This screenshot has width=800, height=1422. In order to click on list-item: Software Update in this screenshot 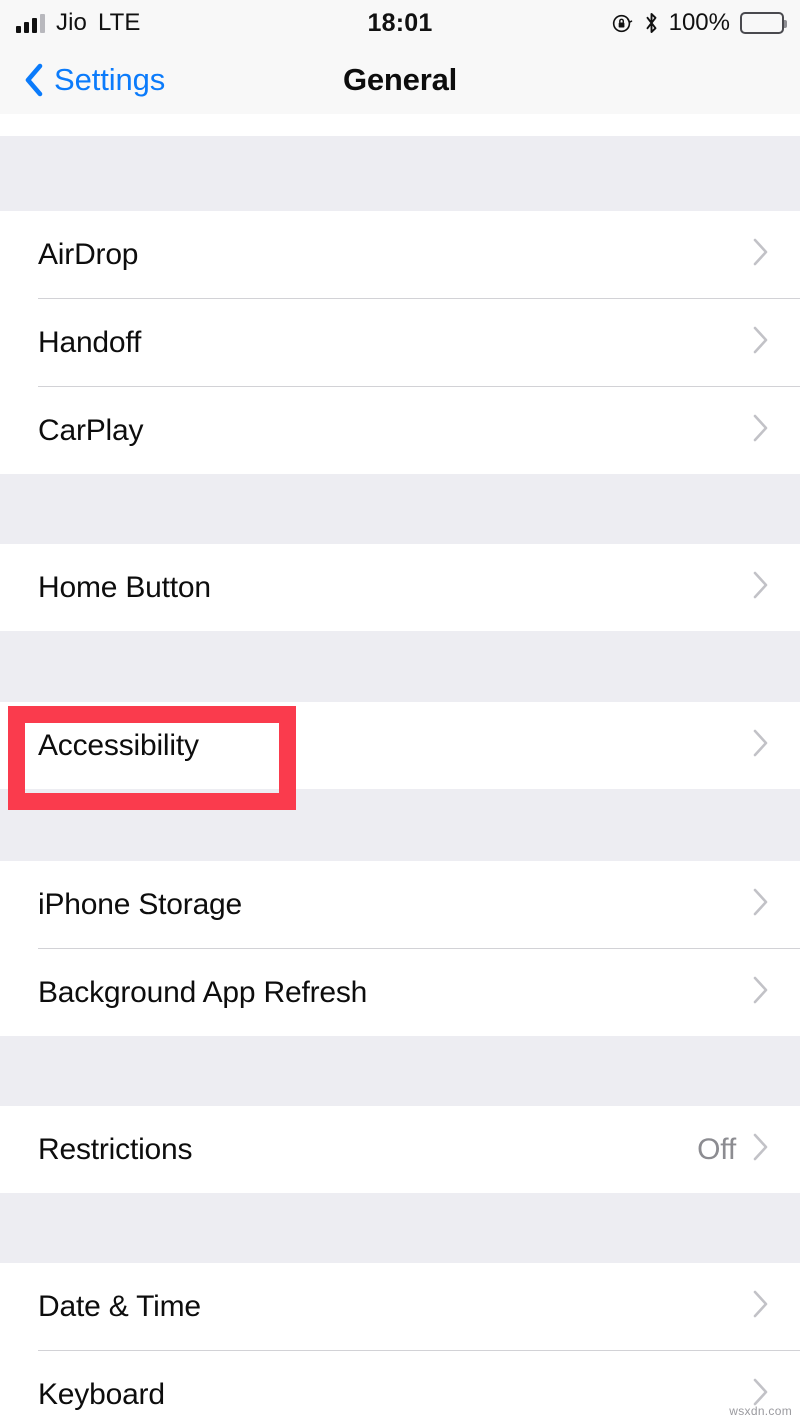, I will do `click(400, 125)`.